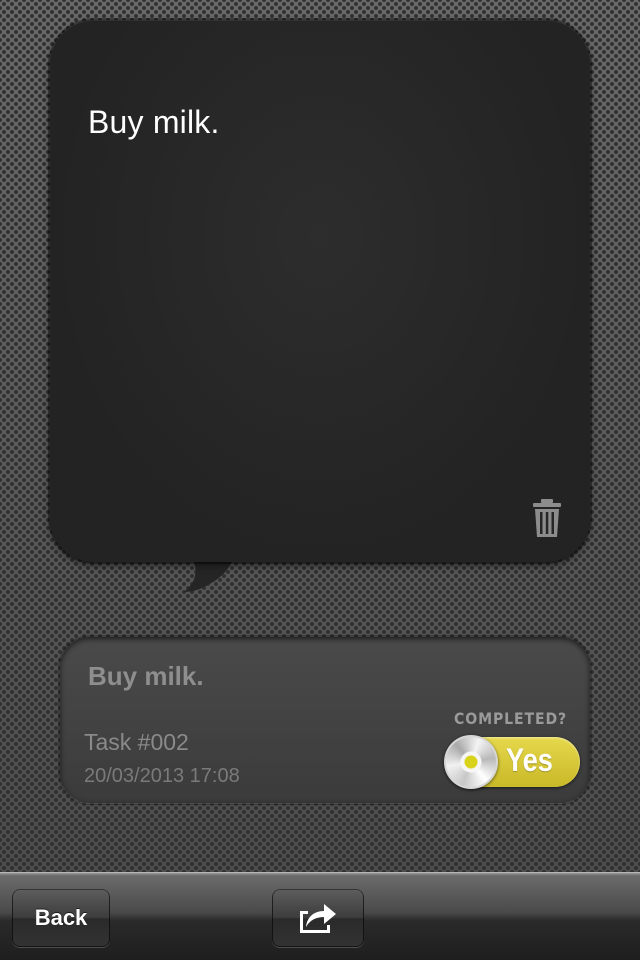 The height and width of the screenshot is (960, 640). Describe the element at coordinates (146, 676) in the screenshot. I see `task-title: Buy milk.` at that location.